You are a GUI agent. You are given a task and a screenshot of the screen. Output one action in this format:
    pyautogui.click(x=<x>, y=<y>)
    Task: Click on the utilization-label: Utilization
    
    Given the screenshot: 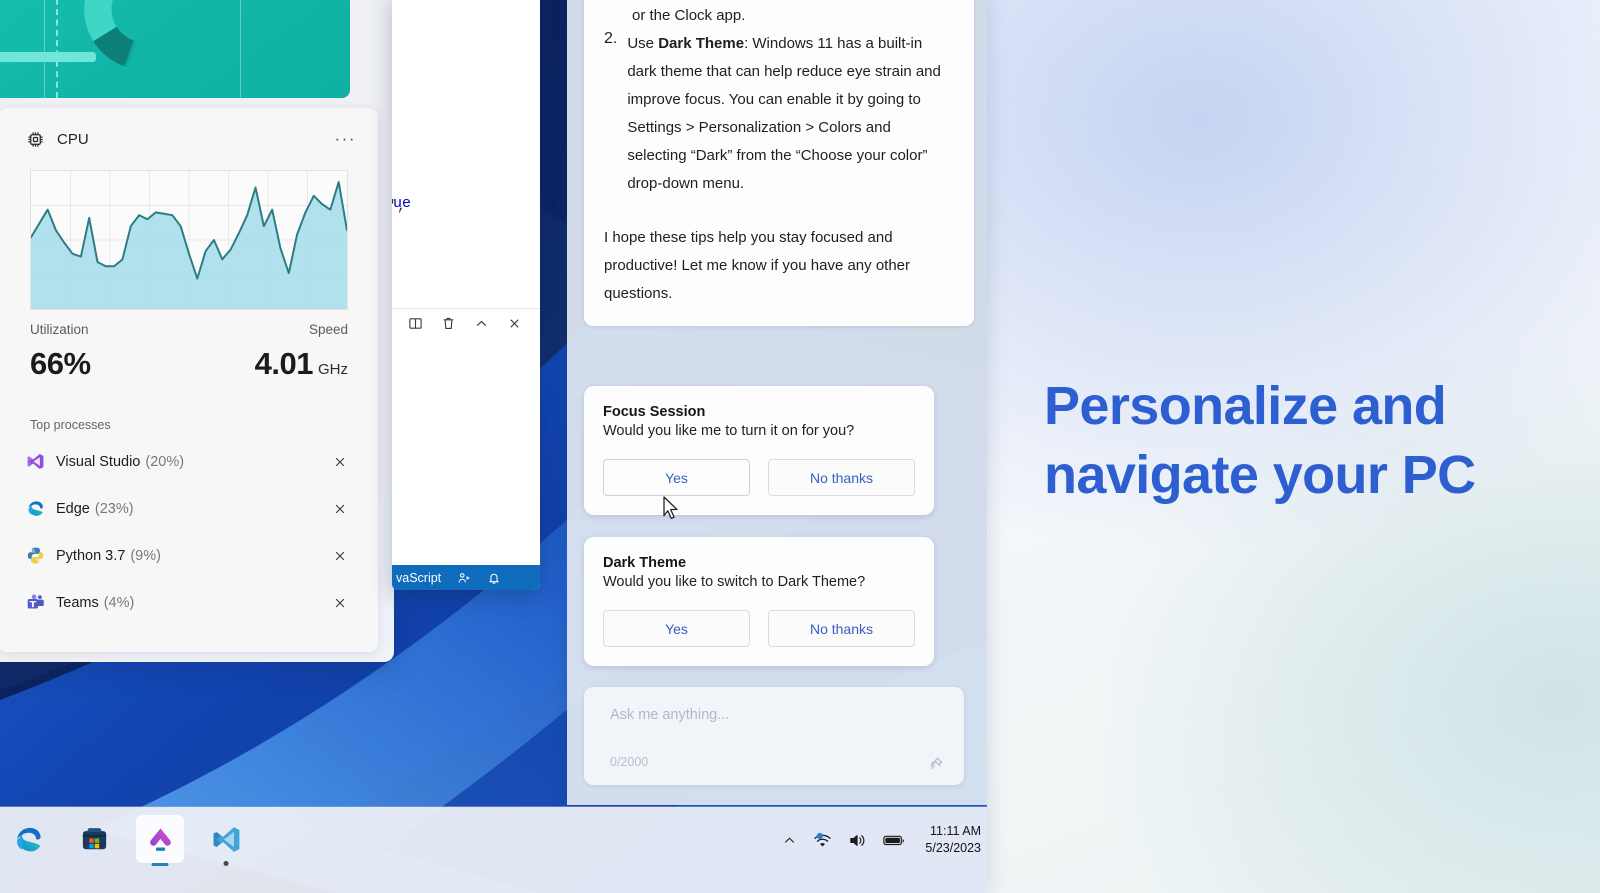 What is the action you would take?
    pyautogui.click(x=59, y=329)
    